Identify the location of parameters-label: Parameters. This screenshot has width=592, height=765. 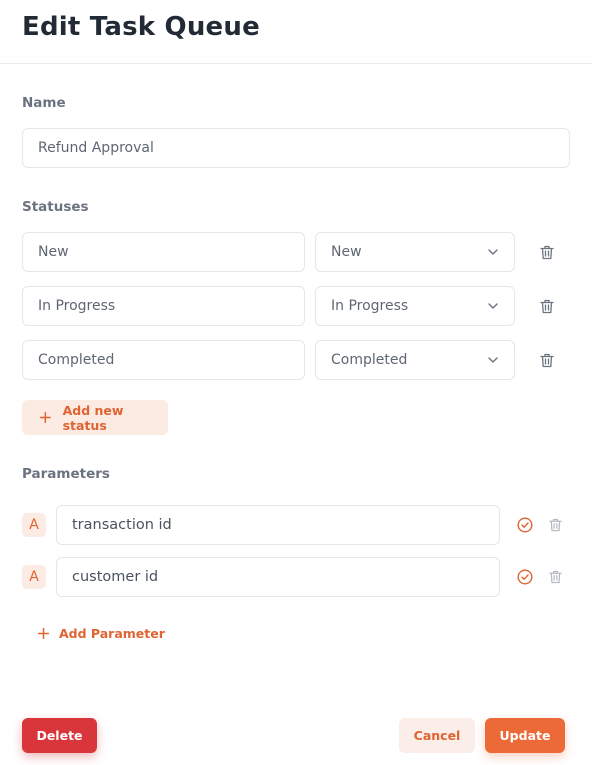
(66, 474).